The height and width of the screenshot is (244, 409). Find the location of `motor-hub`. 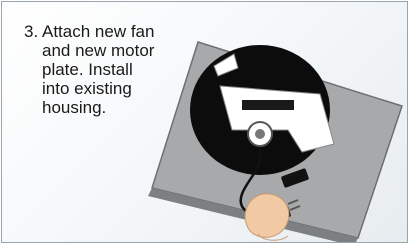

motor-hub is located at coordinates (260, 134).